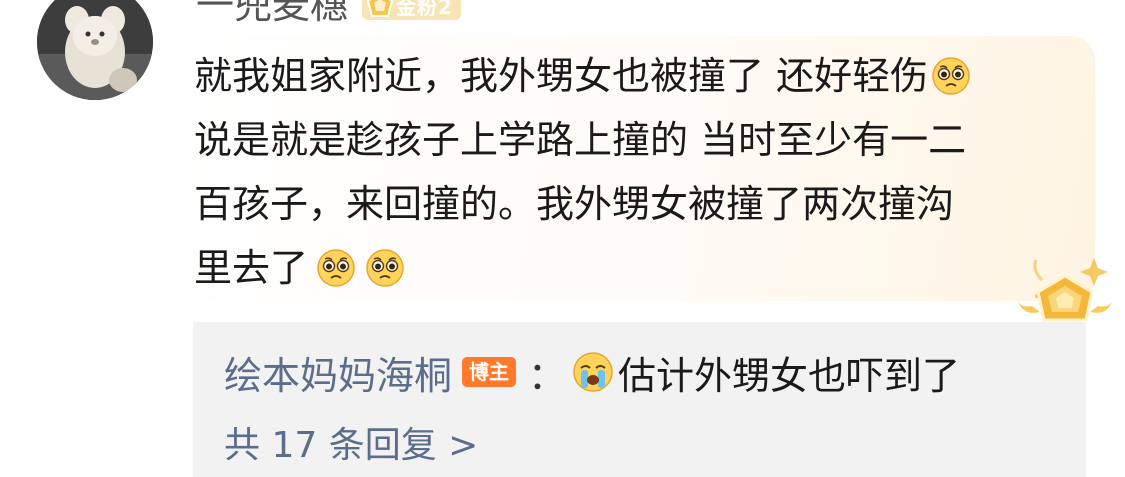 The image size is (1125, 477). I want to click on reply-item: 绘本妈妈海桐 博主 ： 估计外甥女也吓到了, so click(592, 372).